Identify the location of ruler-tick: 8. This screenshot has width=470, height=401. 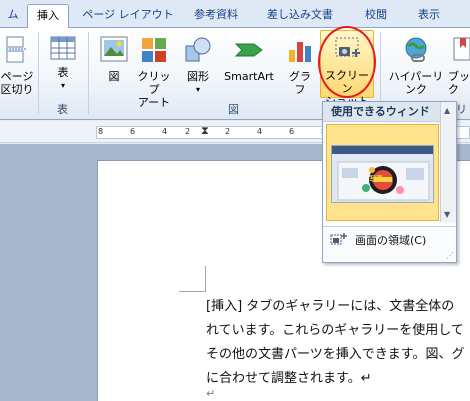
(101, 131).